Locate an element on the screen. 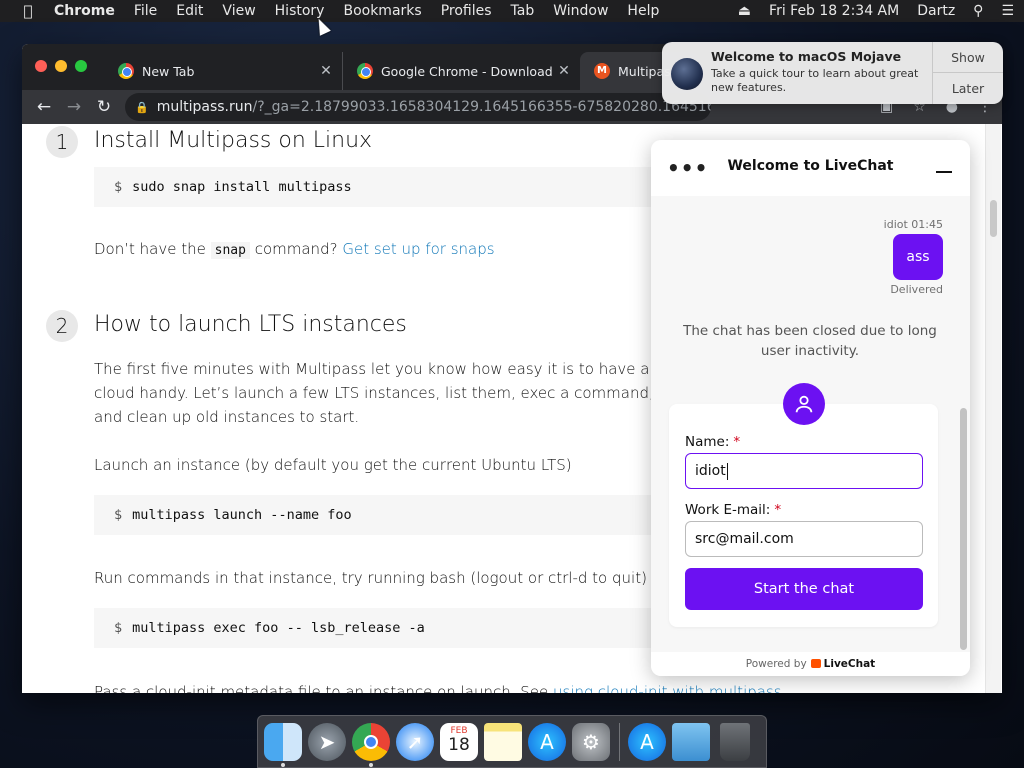 The image size is (1024, 768). finder-icon is located at coordinates (283, 744).